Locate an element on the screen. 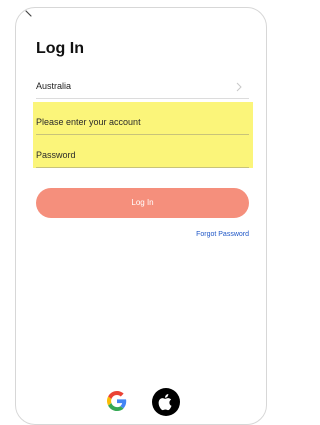 The image size is (320, 425). password-input is located at coordinates (142, 155).